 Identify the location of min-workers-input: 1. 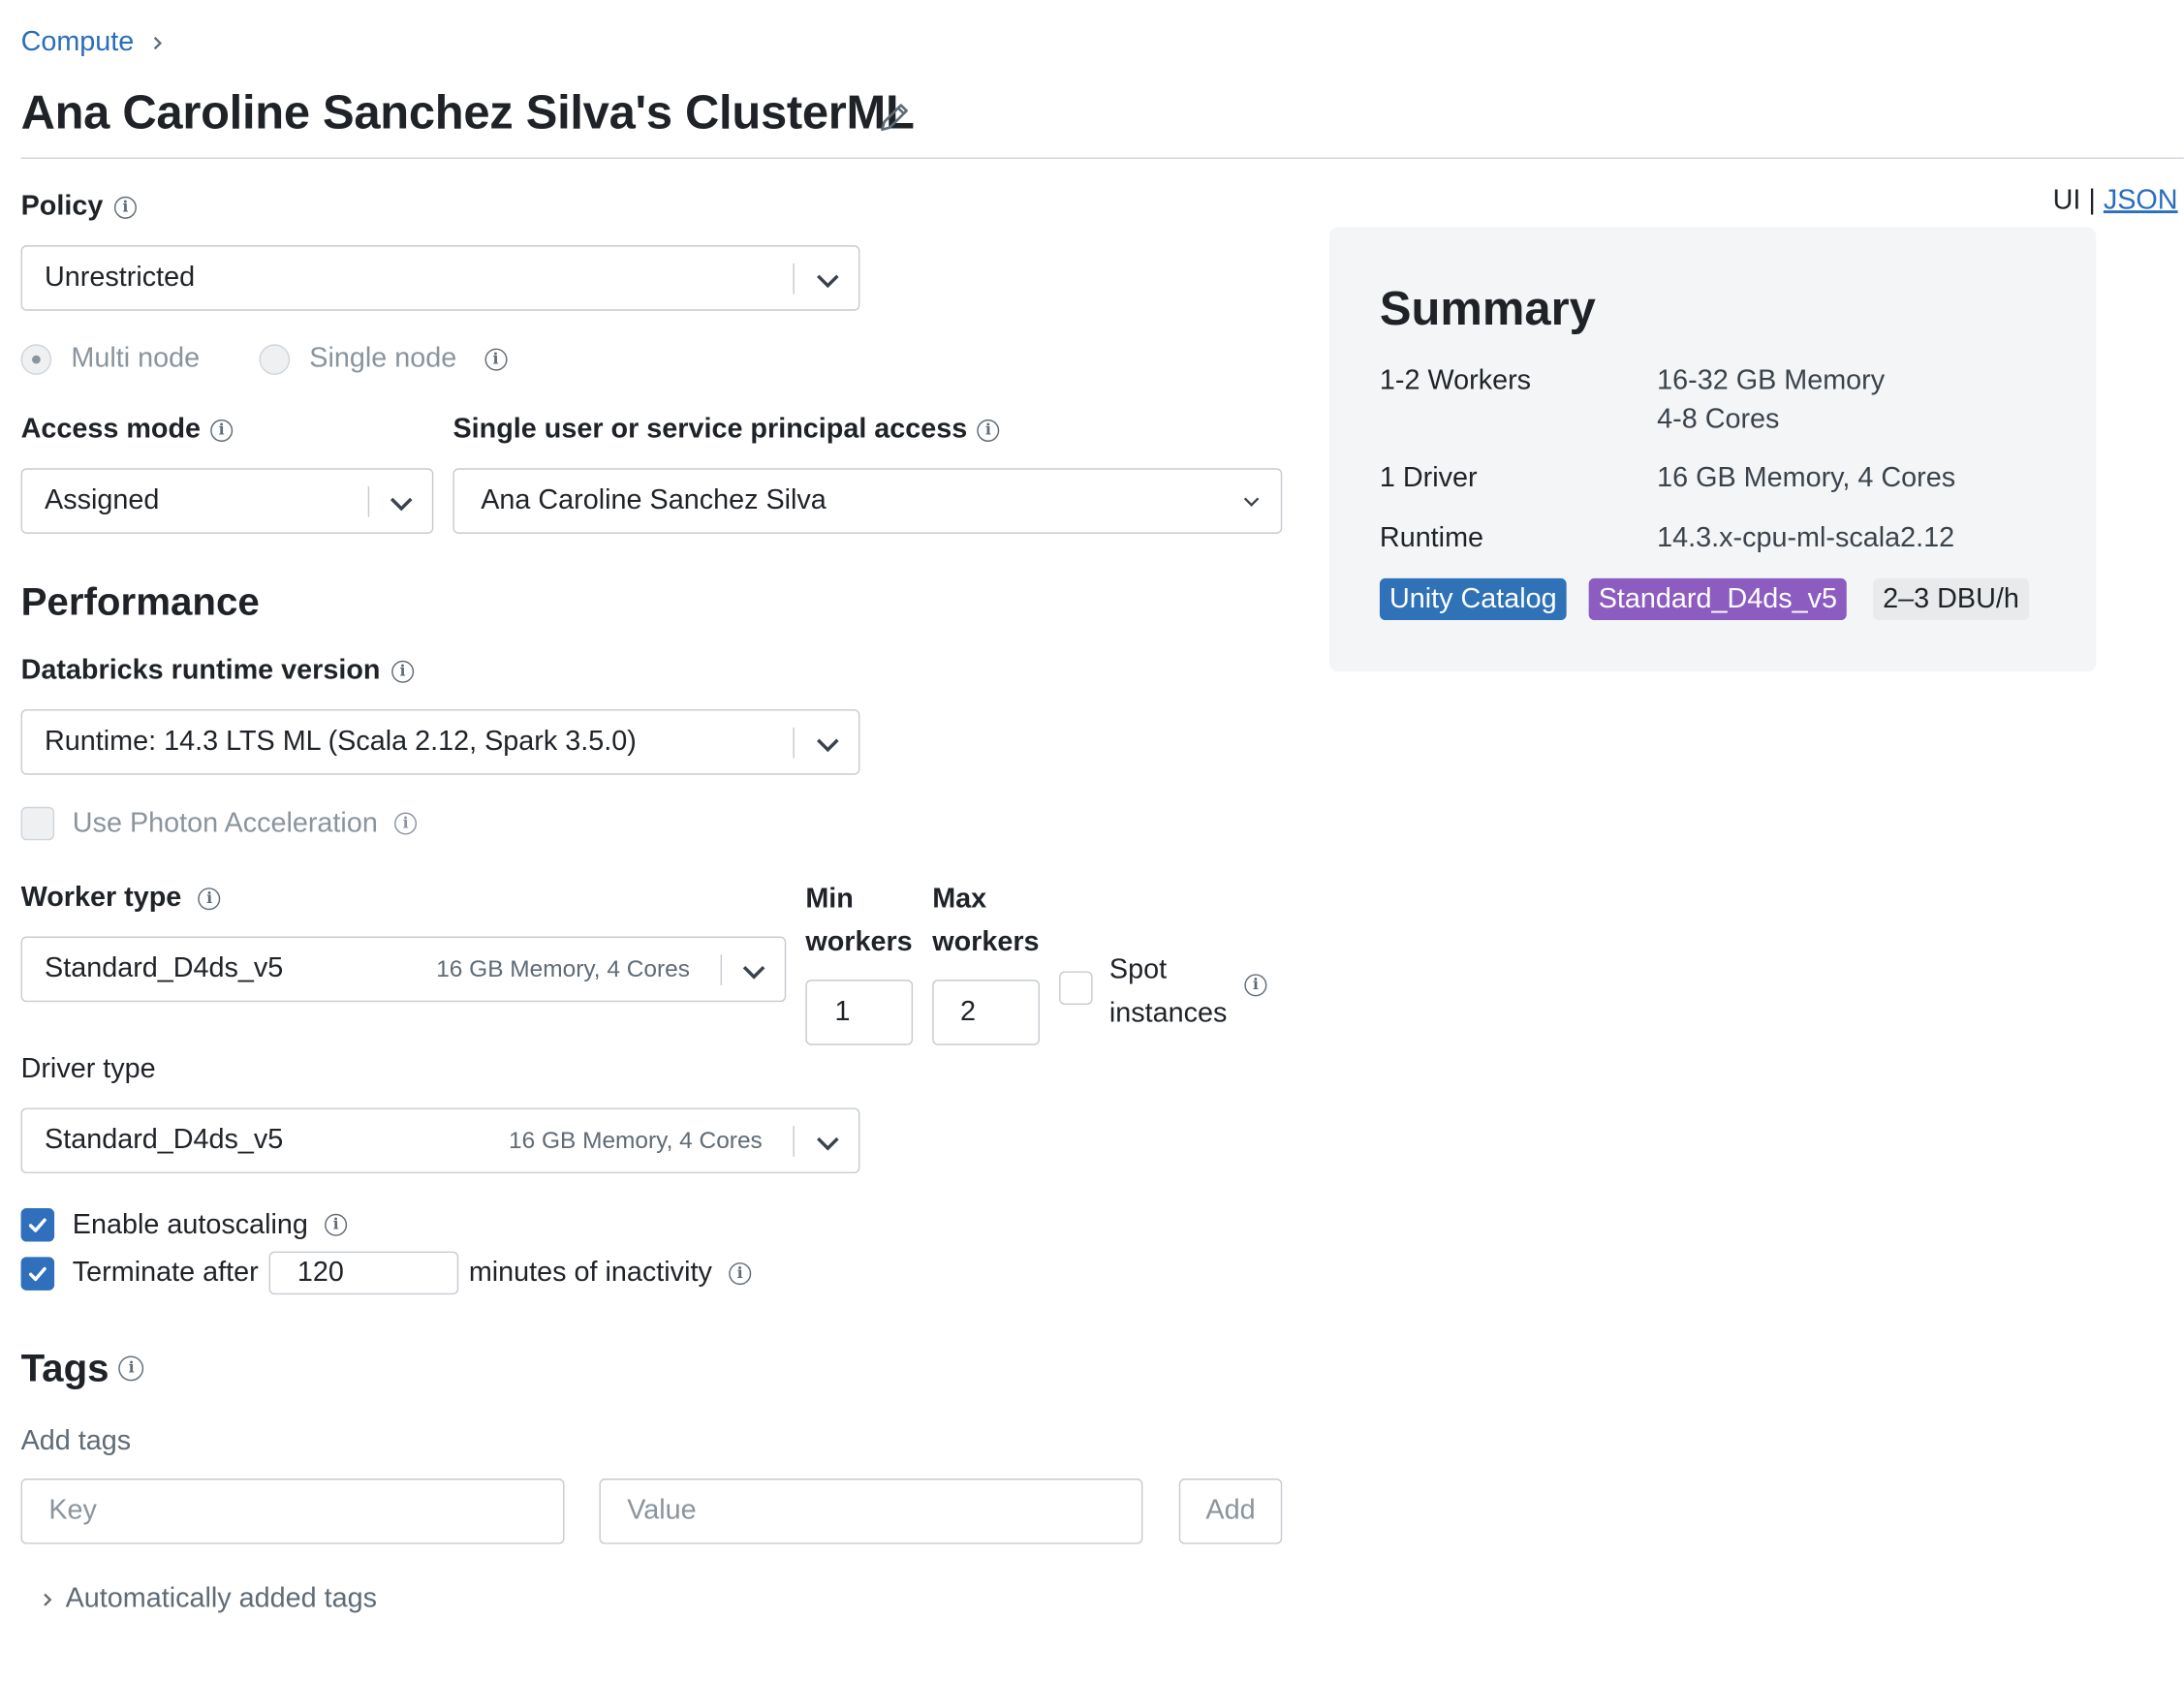
(860, 1012).